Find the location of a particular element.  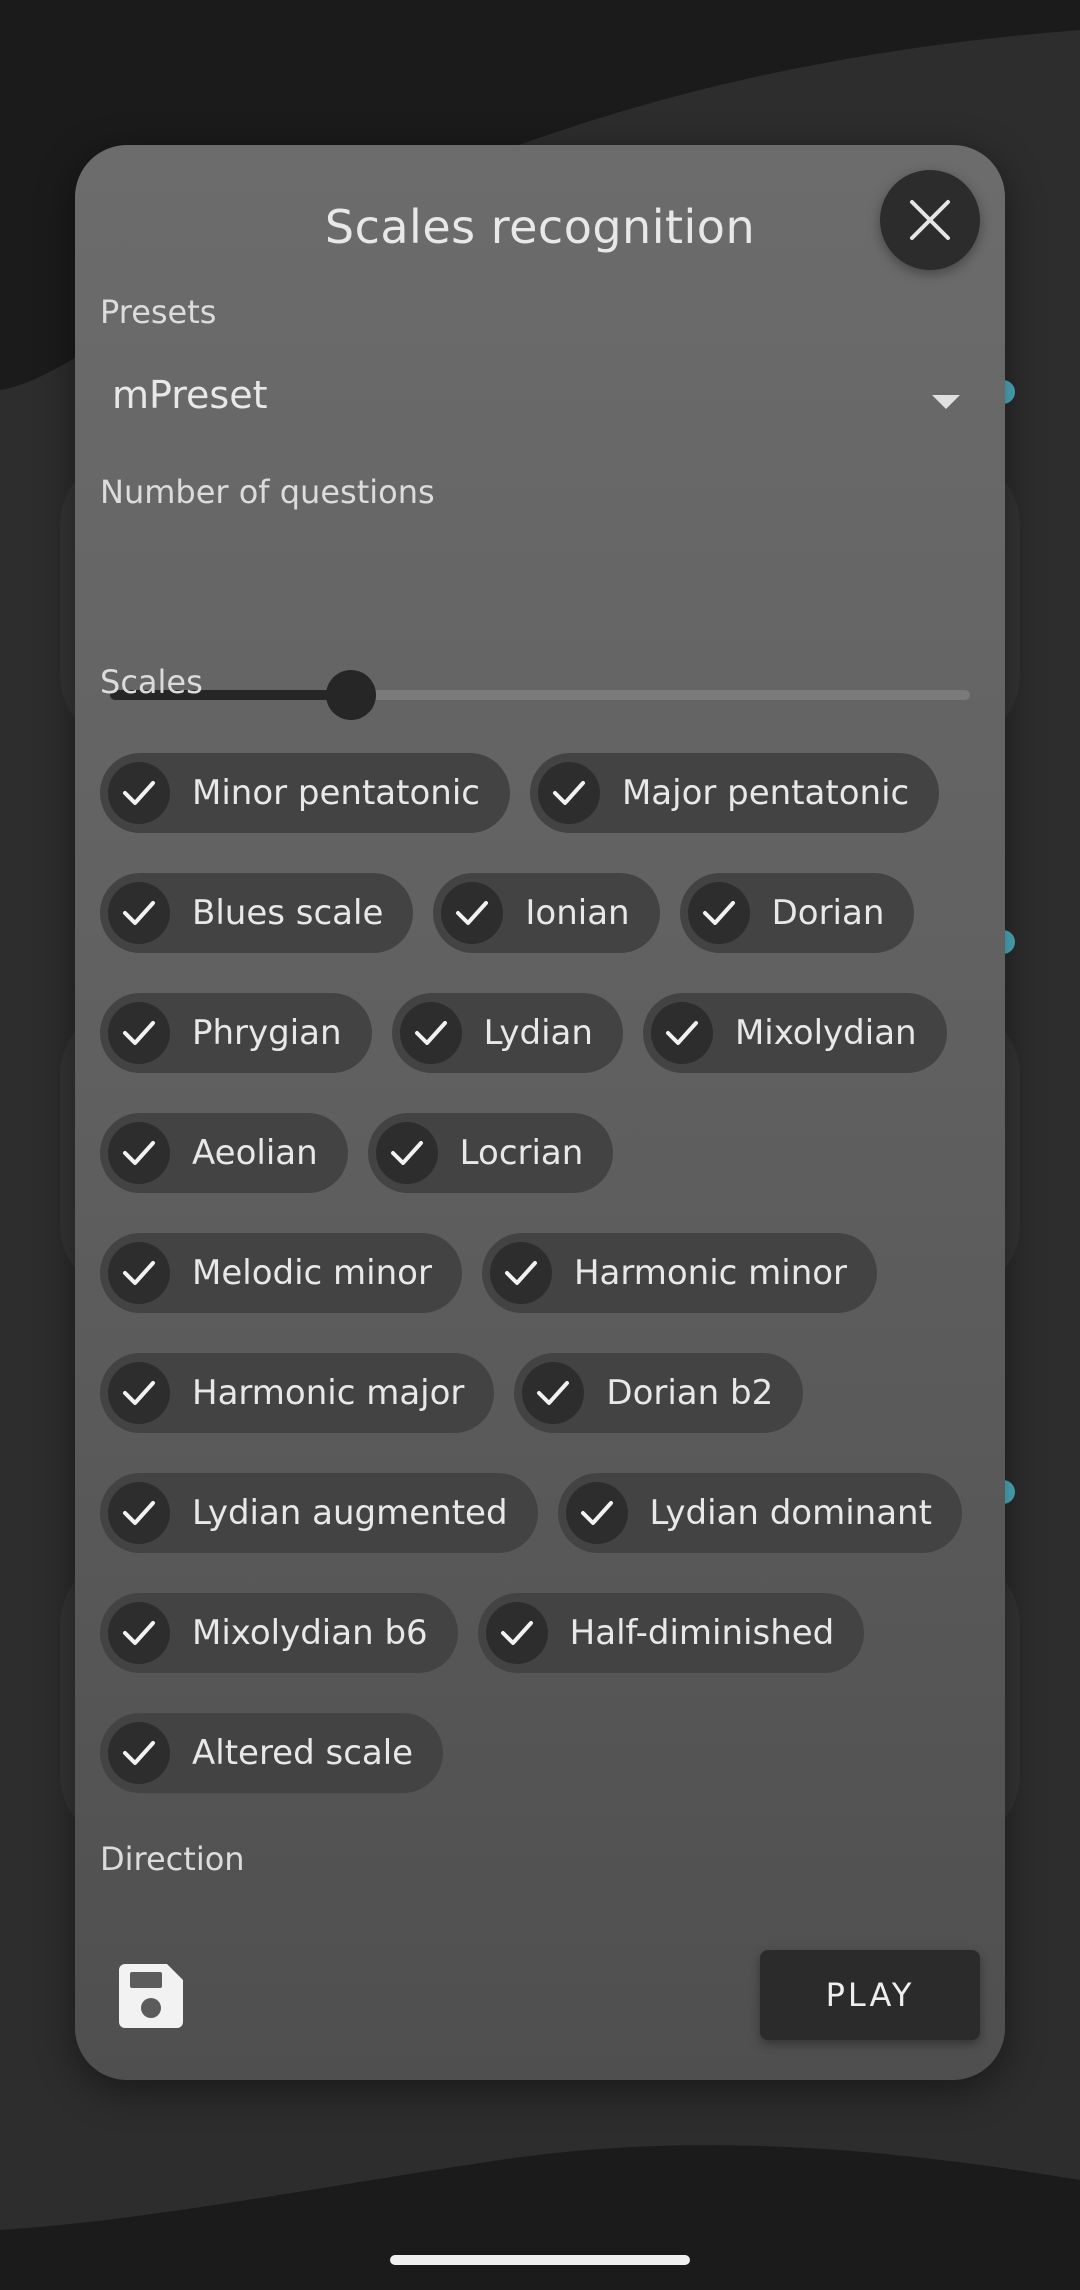

scale-chip: Mixolydian b6 is located at coordinates (279, 1633).